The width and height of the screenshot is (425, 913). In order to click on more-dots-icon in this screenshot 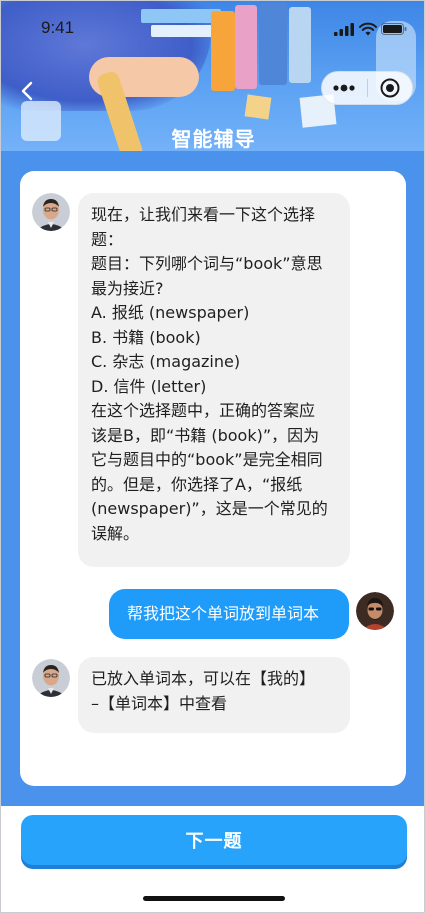, I will do `click(344, 88)`.